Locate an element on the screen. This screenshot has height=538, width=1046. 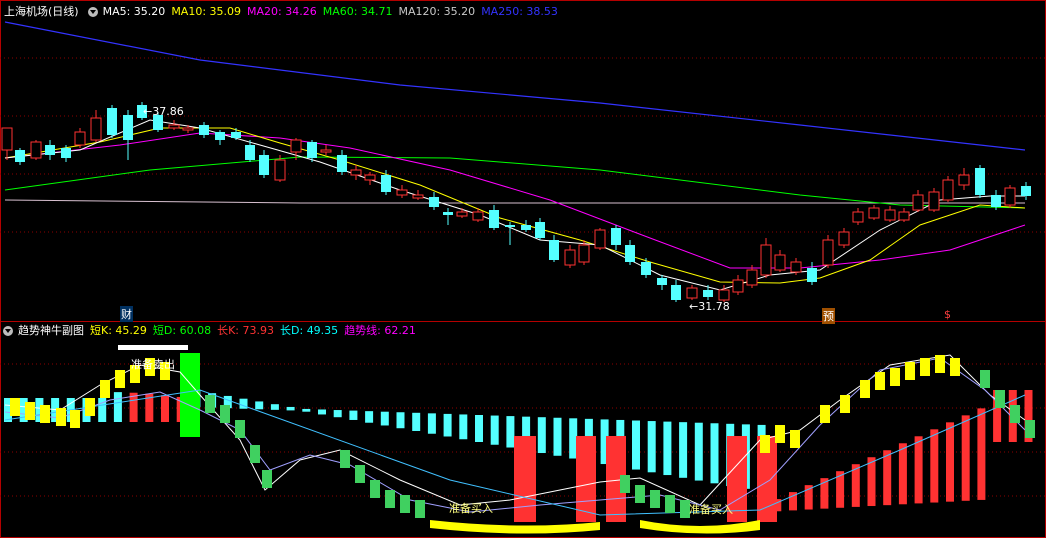
finance-marker: 财 is located at coordinates (126, 314).